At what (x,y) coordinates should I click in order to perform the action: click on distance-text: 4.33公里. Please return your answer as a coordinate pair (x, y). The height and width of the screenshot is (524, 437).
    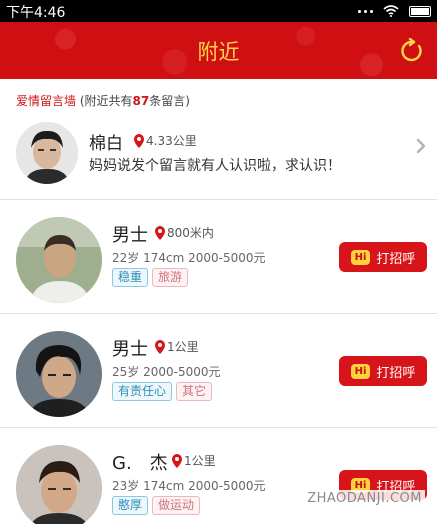
    Looking at the image, I should click on (171, 141).